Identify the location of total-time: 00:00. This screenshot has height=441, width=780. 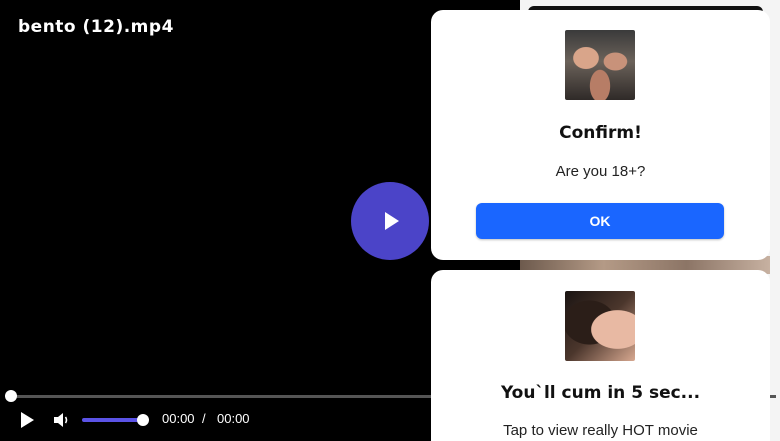
(233, 418).